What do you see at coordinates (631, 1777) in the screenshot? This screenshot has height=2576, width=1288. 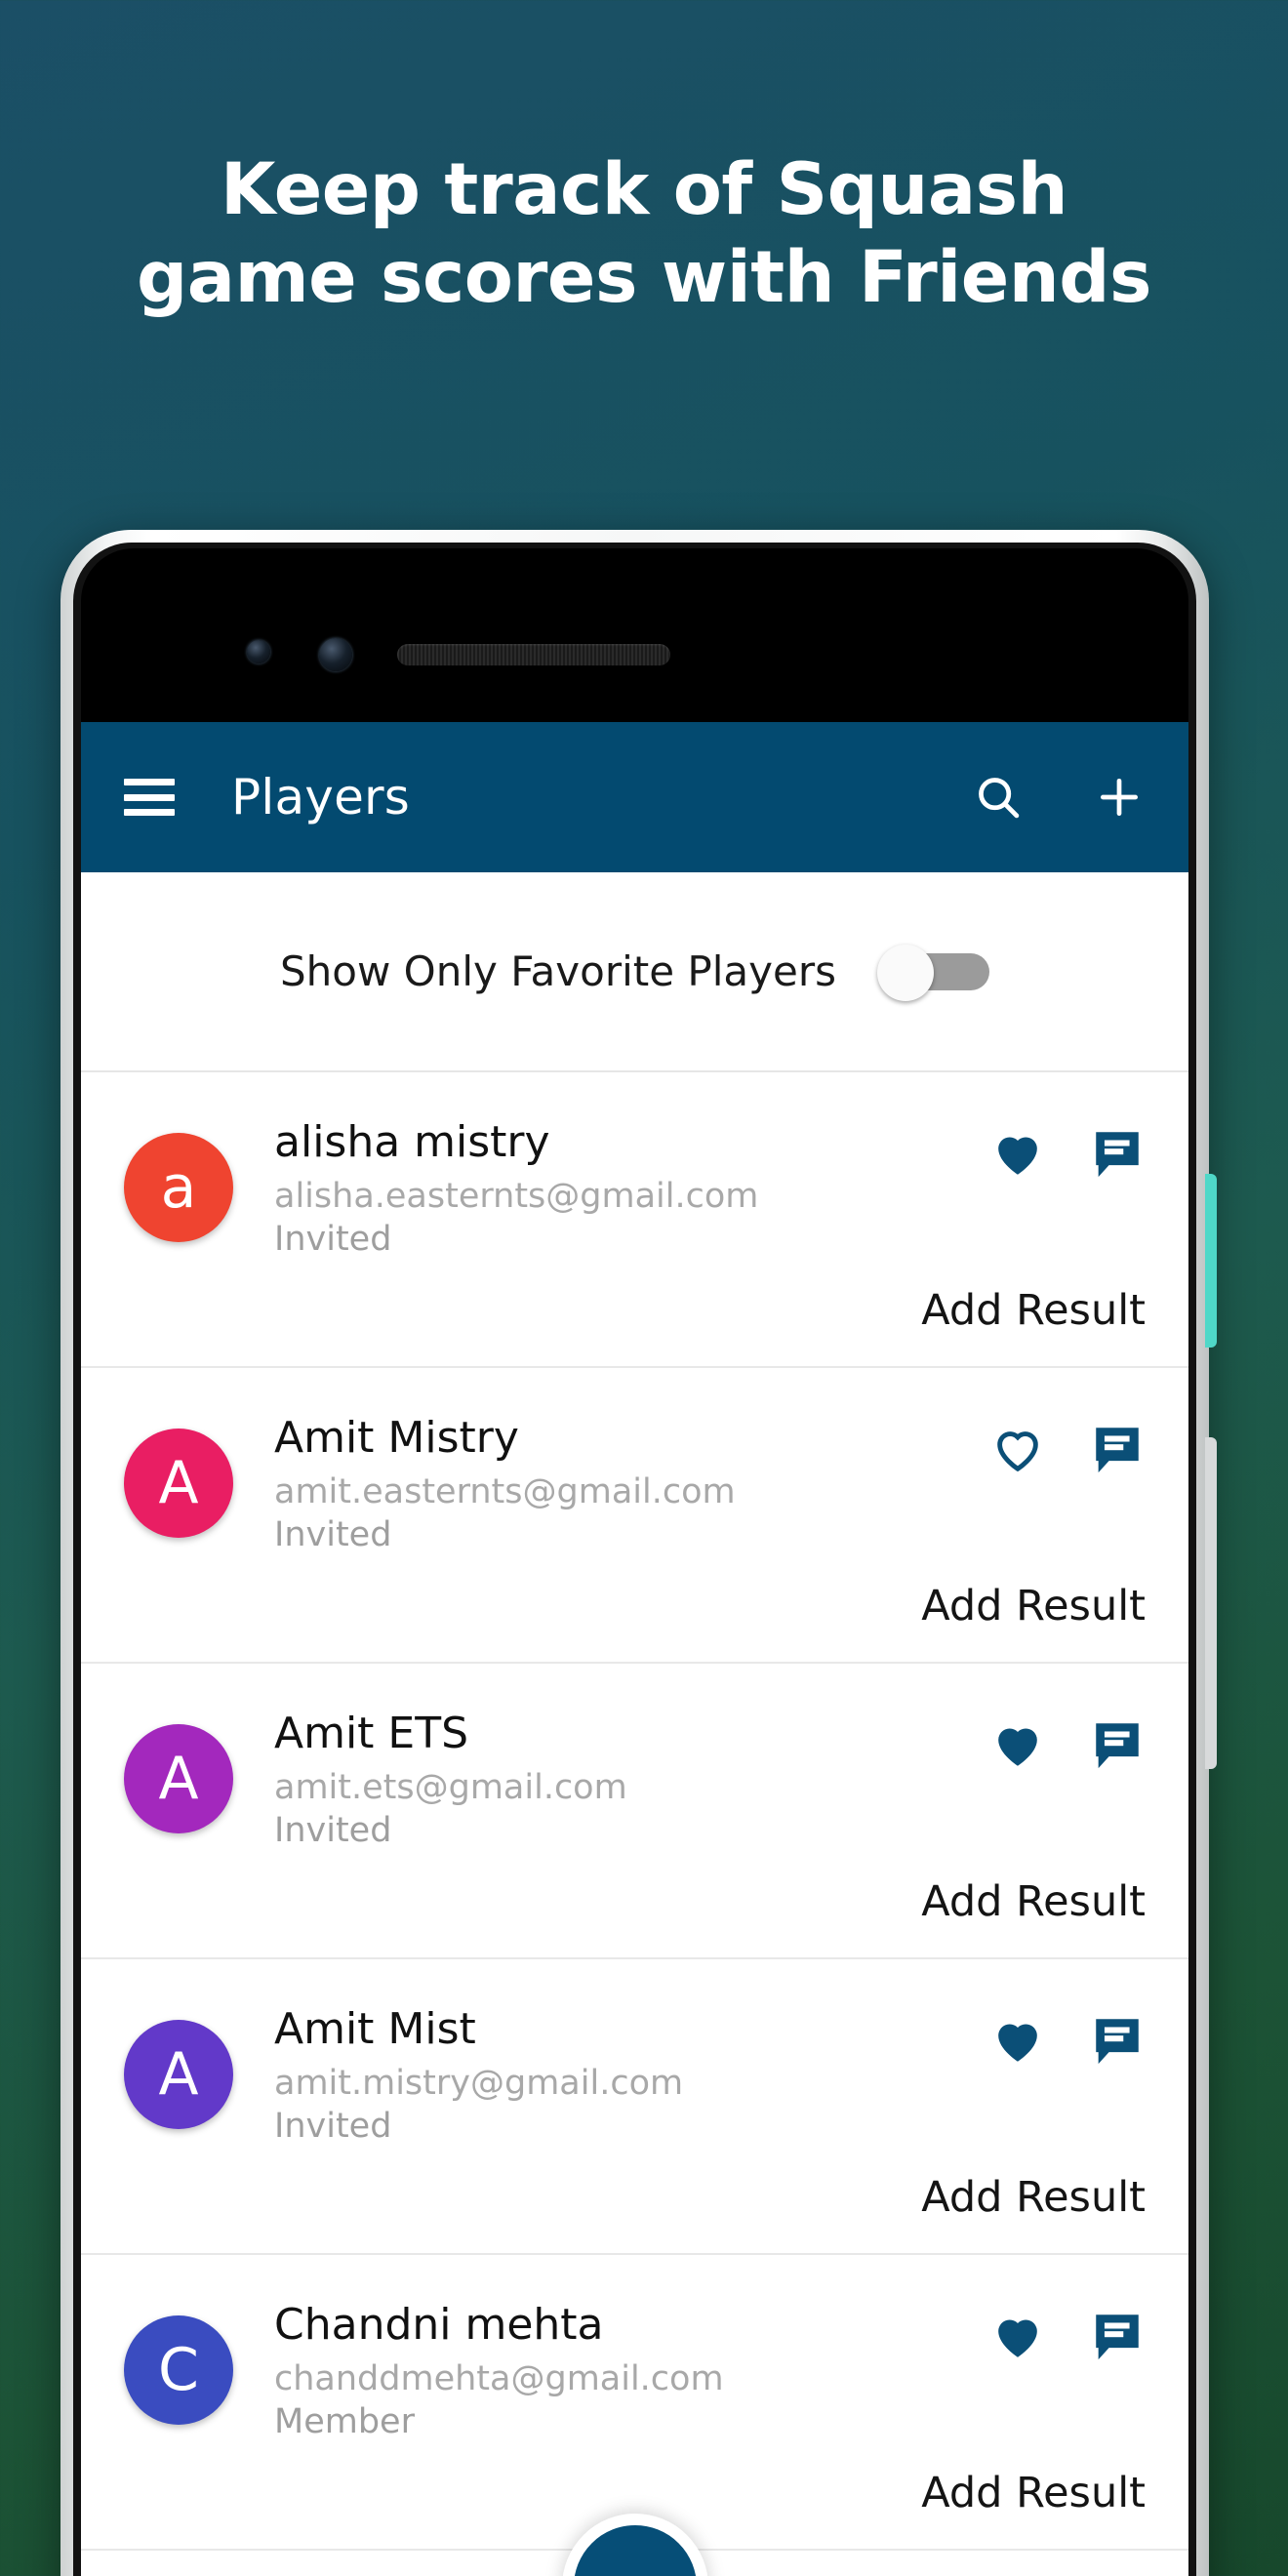 I see `player-info: Amit ETS amit.ets@gmail.com Invited` at bounding box center [631, 1777].